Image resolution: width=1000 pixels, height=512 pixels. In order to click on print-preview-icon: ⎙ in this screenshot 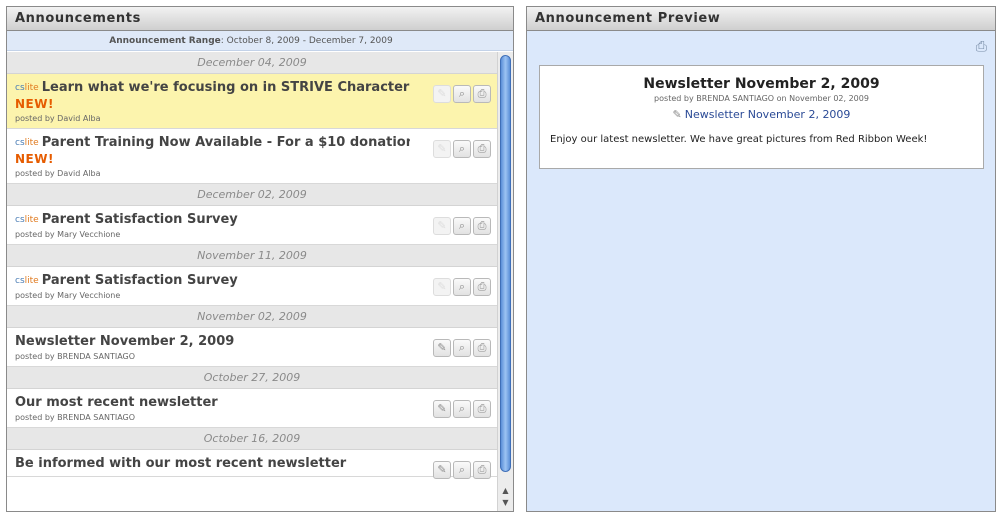, I will do `click(981, 47)`.